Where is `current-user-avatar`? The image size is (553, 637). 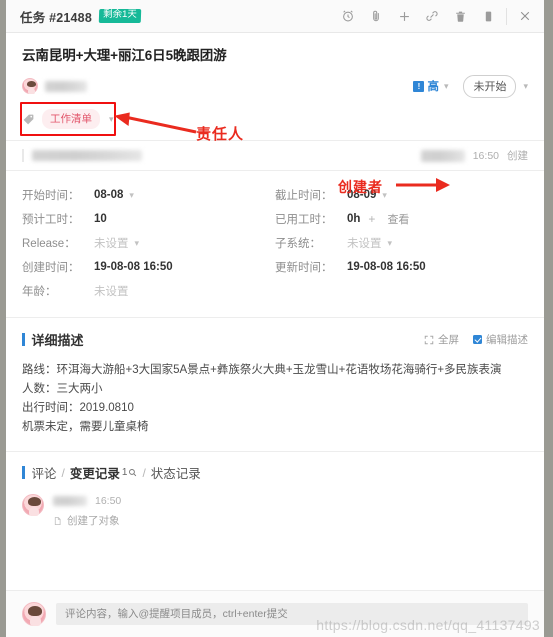 current-user-avatar is located at coordinates (34, 614).